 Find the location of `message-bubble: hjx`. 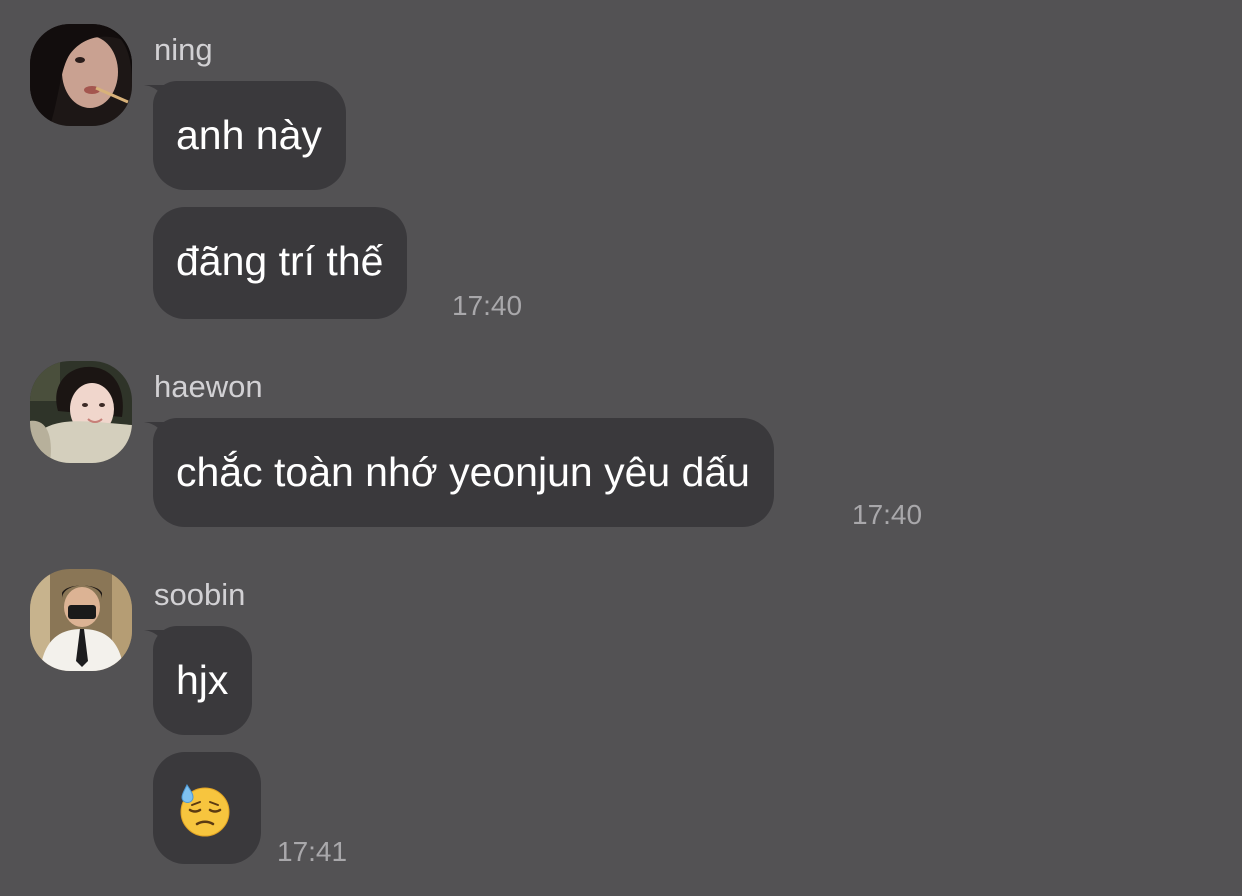

message-bubble: hjx is located at coordinates (203, 680).